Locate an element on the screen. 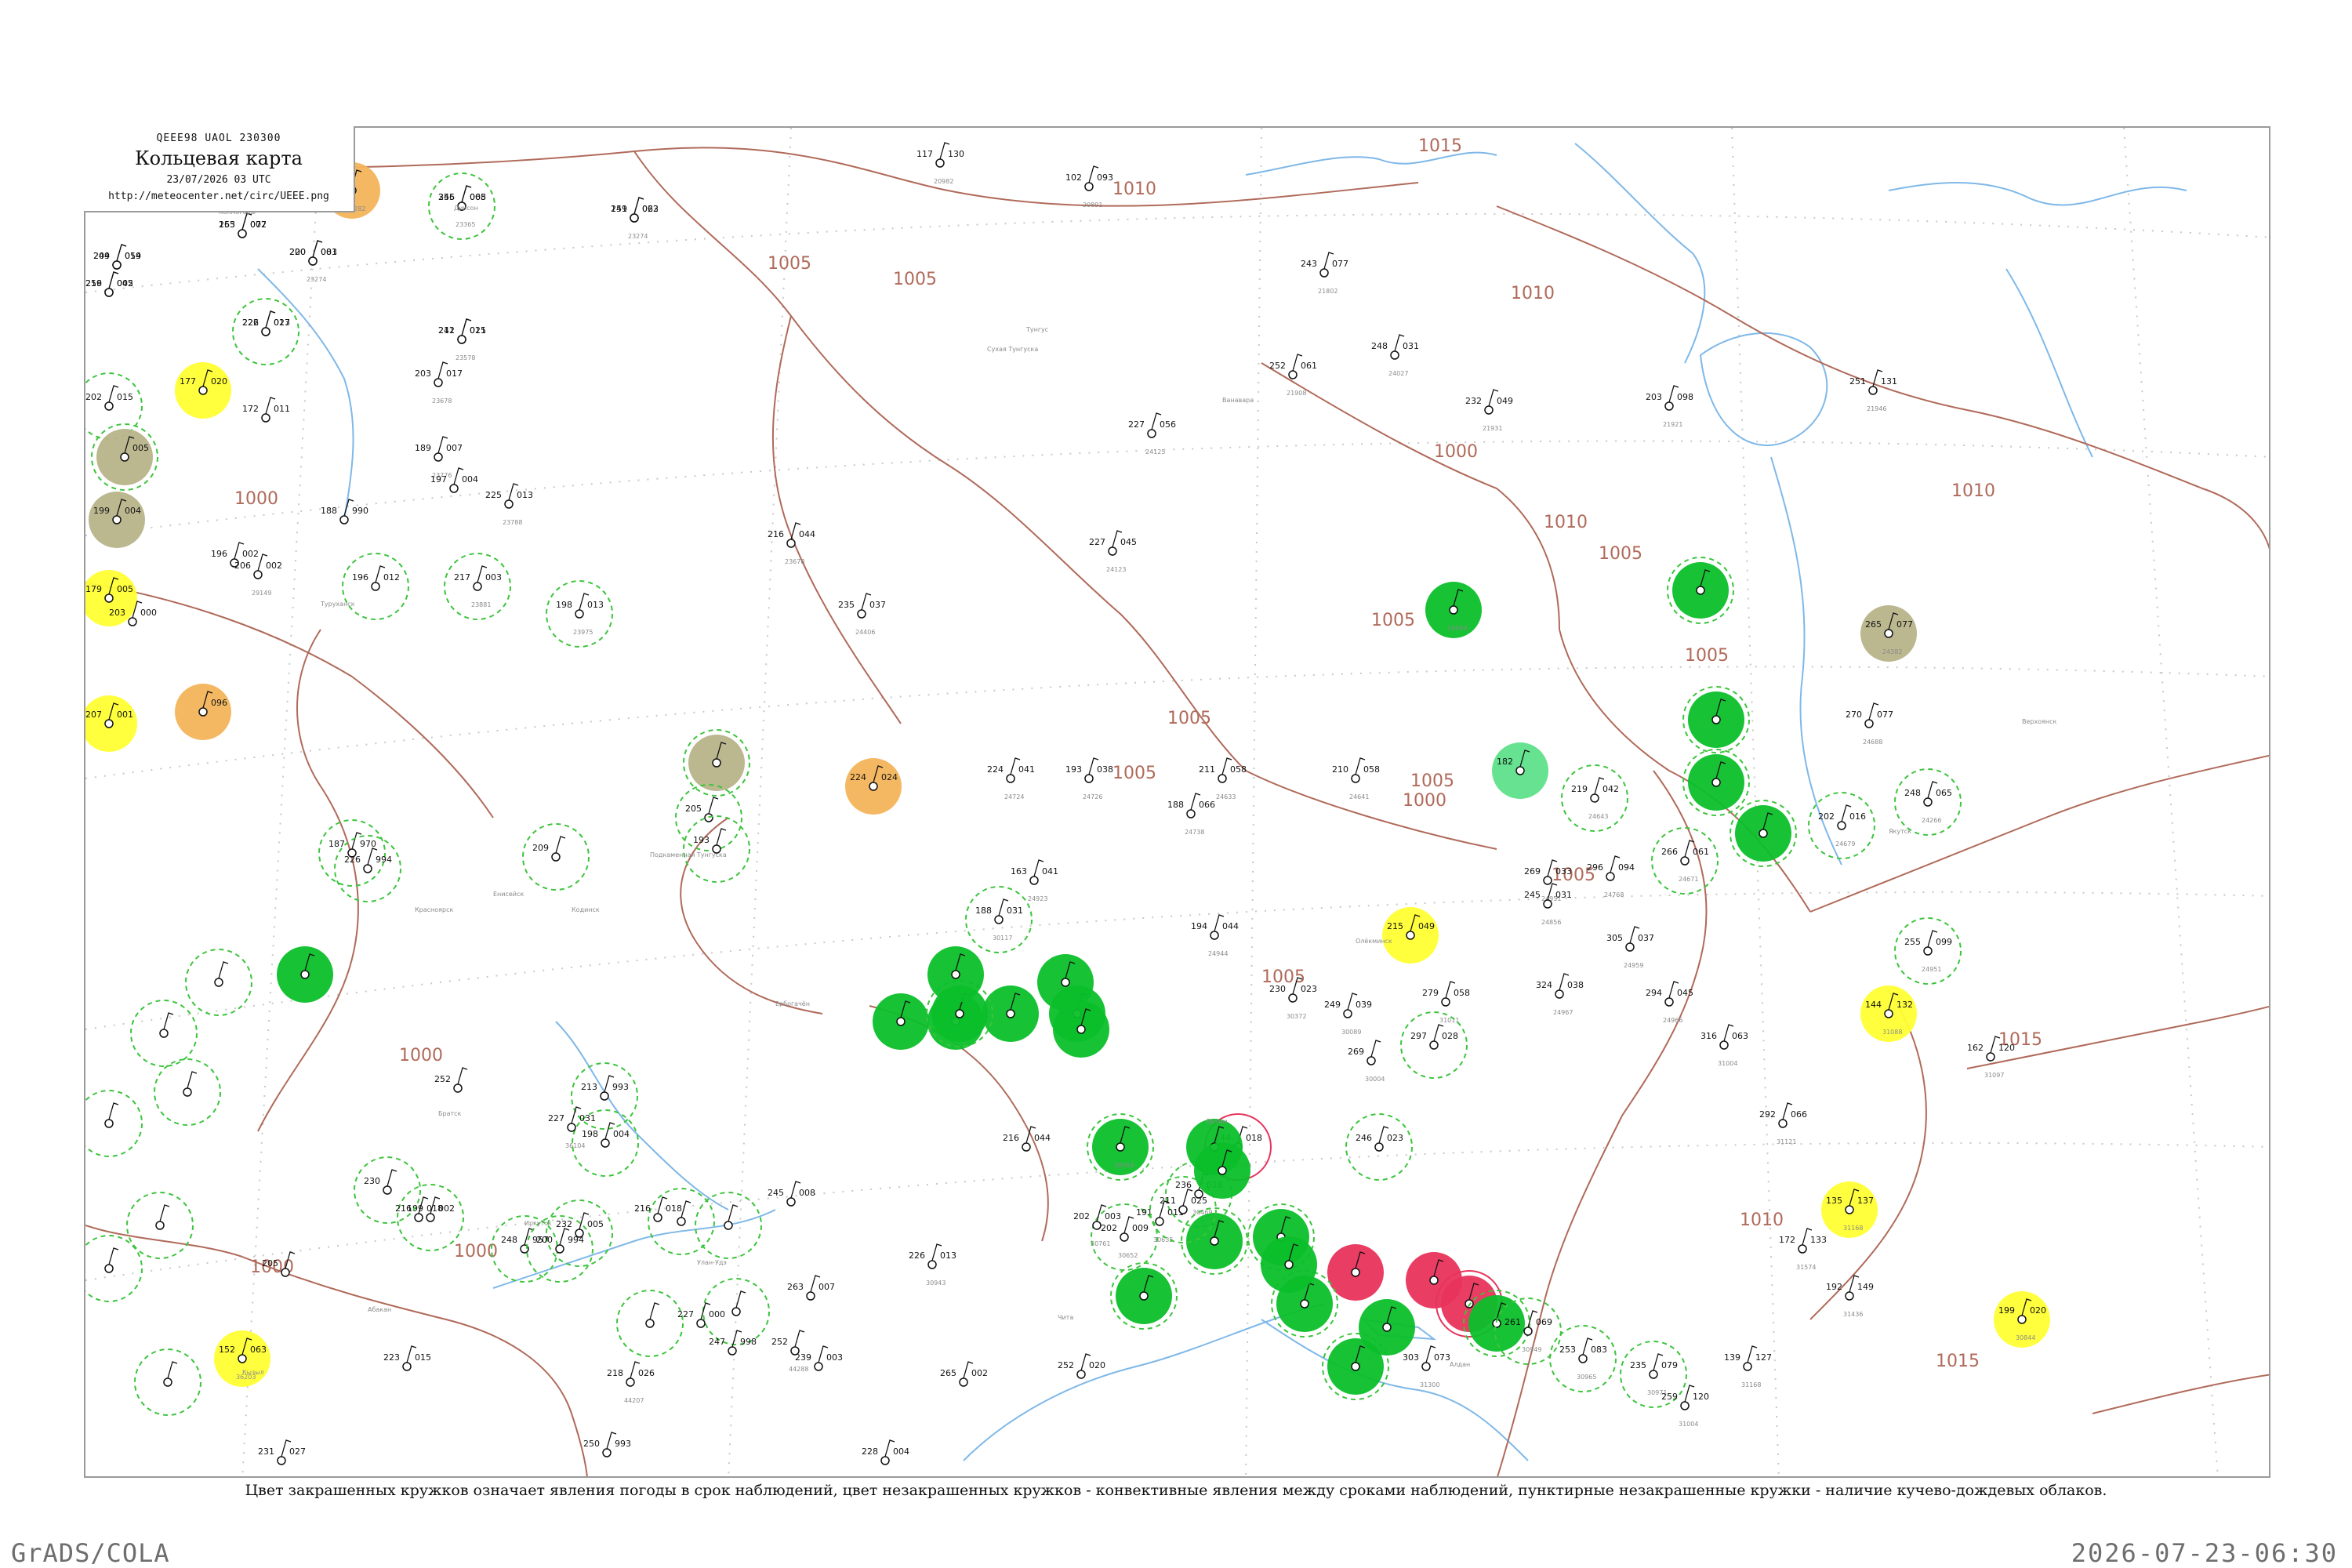 Image resolution: width=2352 pixels, height=1568 pixels. station-plot: 270 077 24688 is located at coordinates (1869, 724).